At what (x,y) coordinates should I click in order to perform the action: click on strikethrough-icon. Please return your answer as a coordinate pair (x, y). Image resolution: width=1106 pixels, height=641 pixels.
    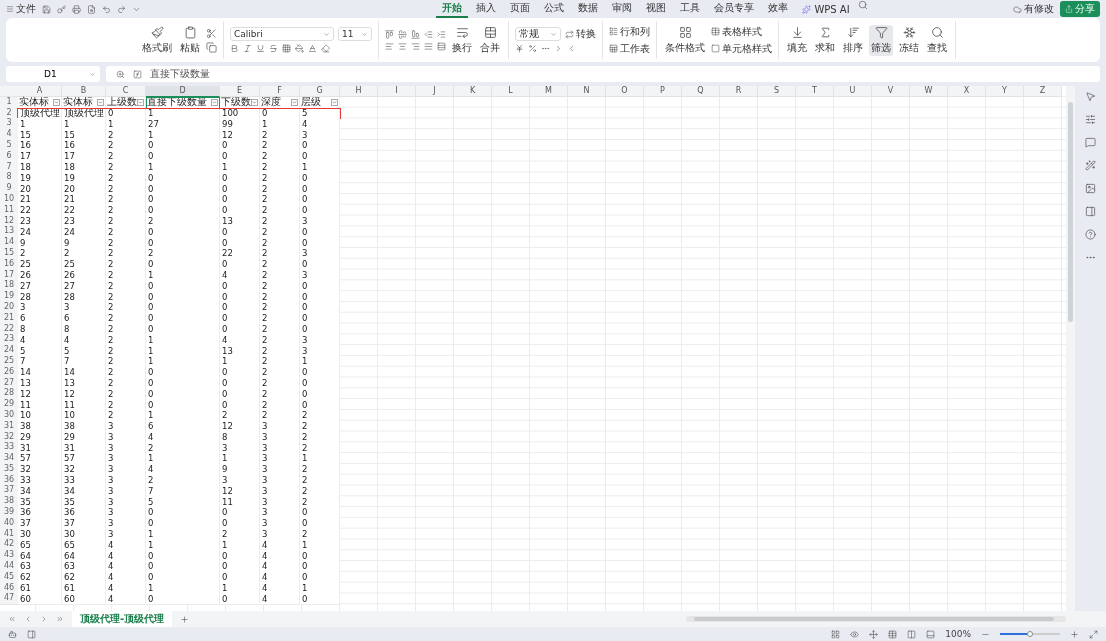
    Looking at the image, I should click on (273, 48).